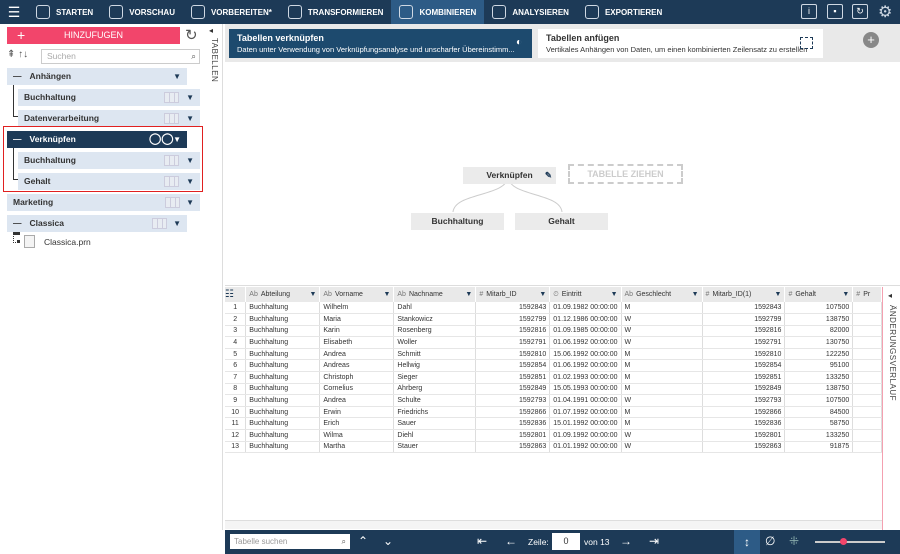  I want to click on sort-icons: ⇞ ↑↓, so click(17, 54).